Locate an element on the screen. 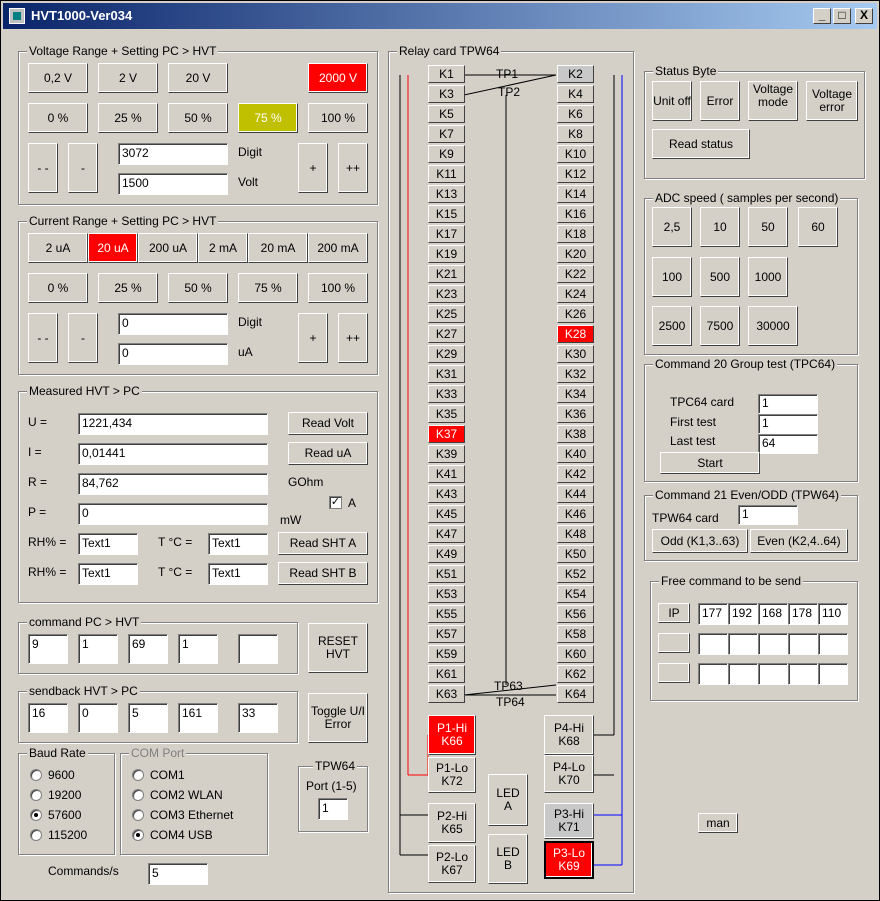 Image resolution: width=880 pixels, height=901 pixels. range-20v-button: 20 V is located at coordinates (198, 78).